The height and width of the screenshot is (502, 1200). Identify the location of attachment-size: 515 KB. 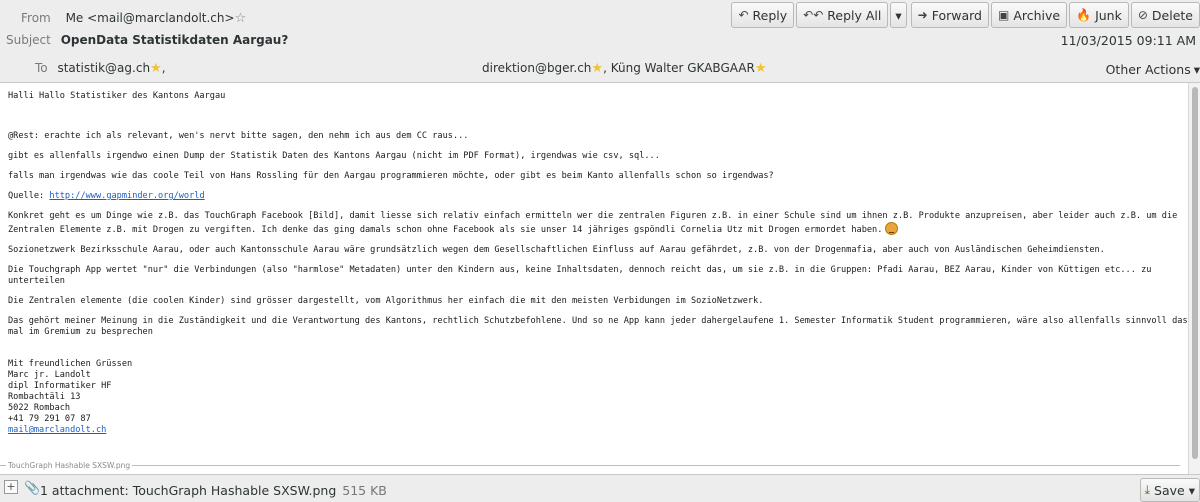
(364, 490).